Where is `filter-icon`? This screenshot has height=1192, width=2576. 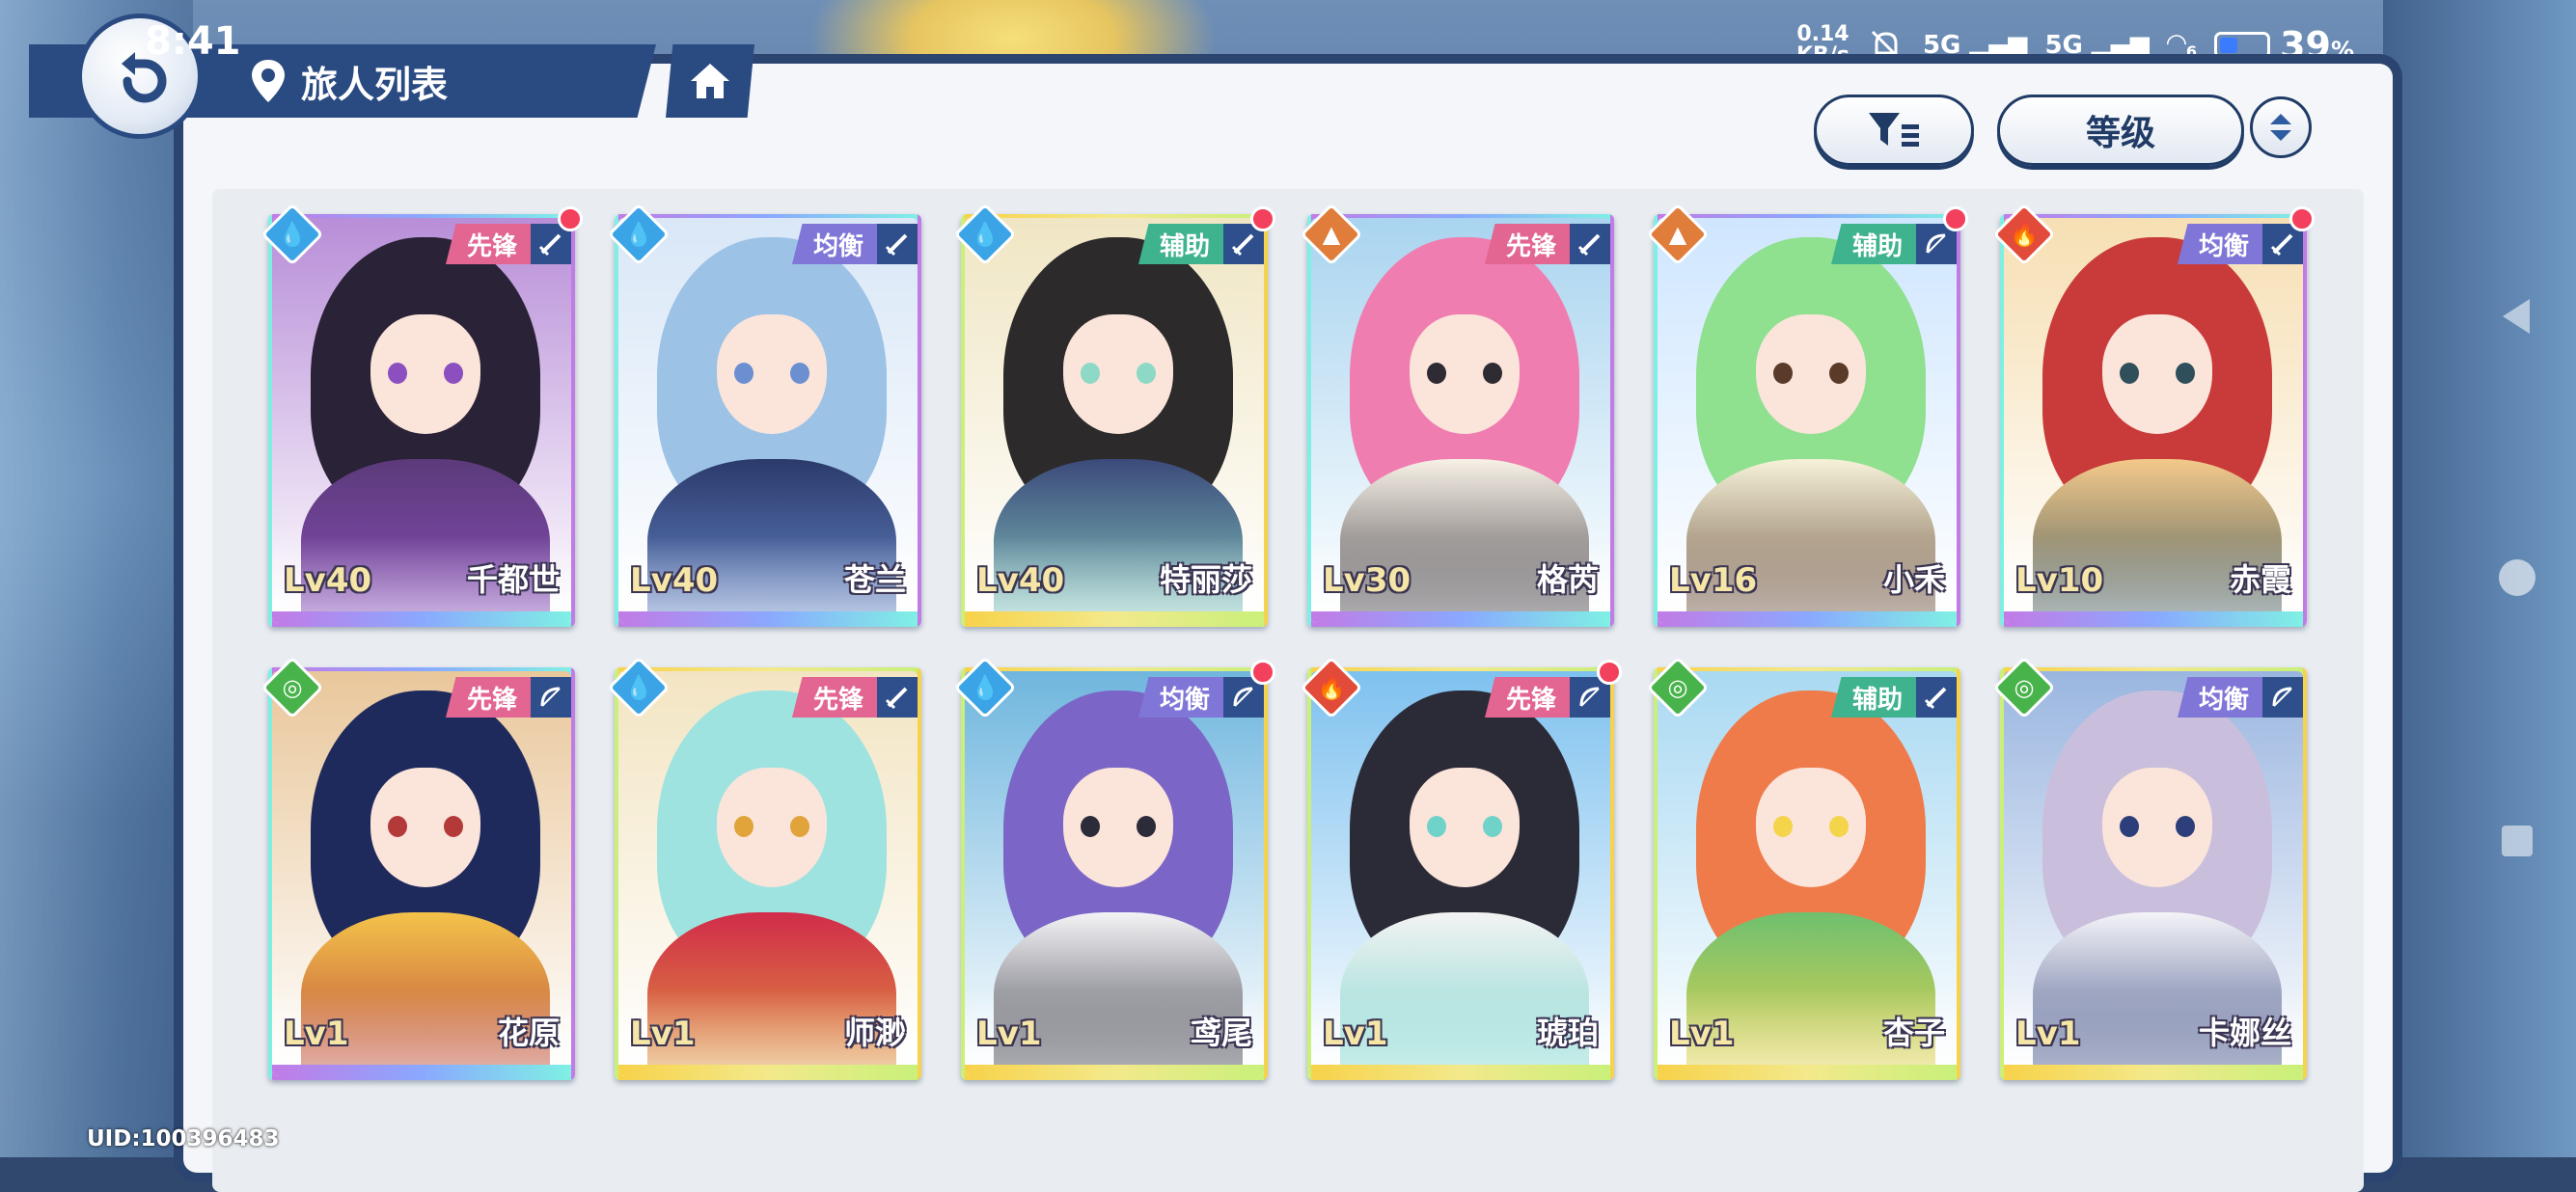
filter-icon is located at coordinates (1894, 130).